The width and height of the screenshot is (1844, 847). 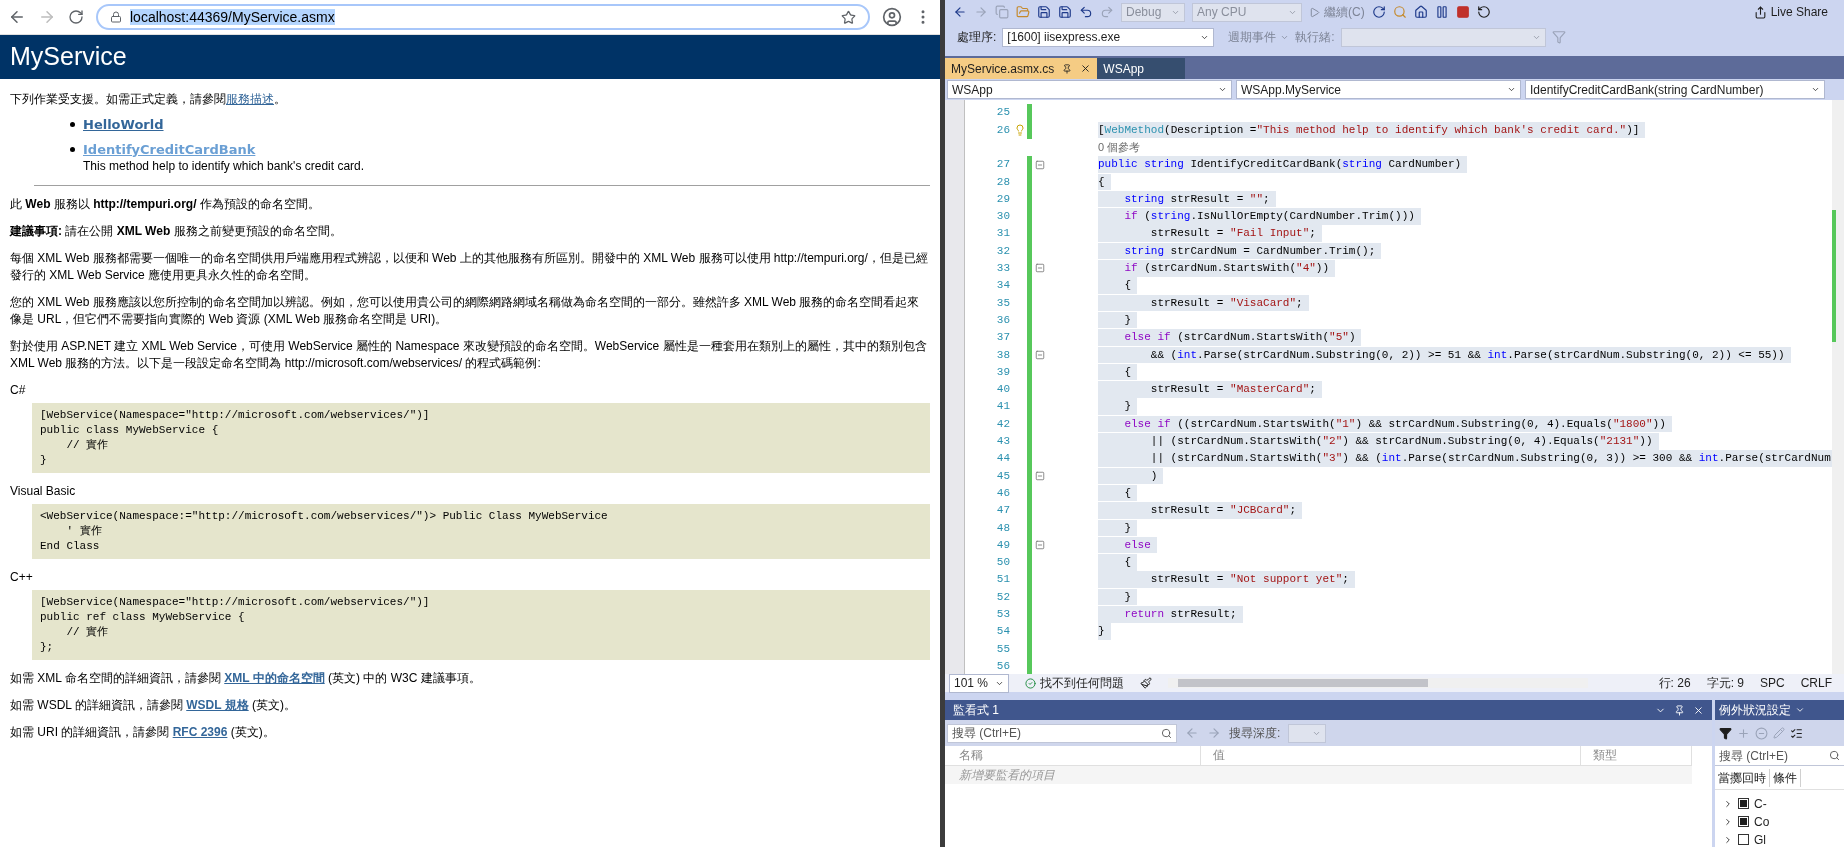 What do you see at coordinates (1003, 216) in the screenshot?
I see `line-number: 30` at bounding box center [1003, 216].